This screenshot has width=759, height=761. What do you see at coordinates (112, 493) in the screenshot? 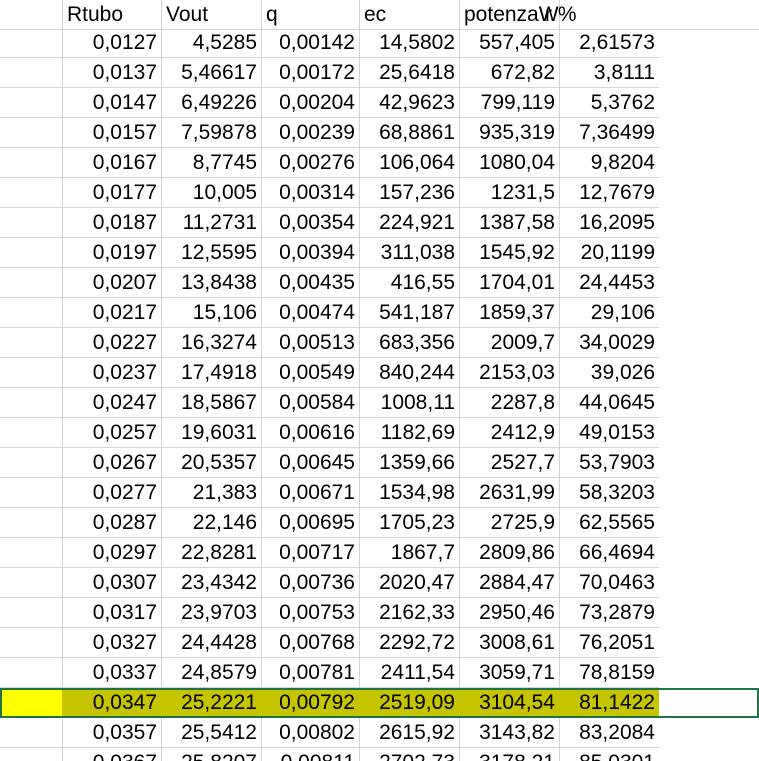
I see `cell-rtubo: 0,0277` at bounding box center [112, 493].